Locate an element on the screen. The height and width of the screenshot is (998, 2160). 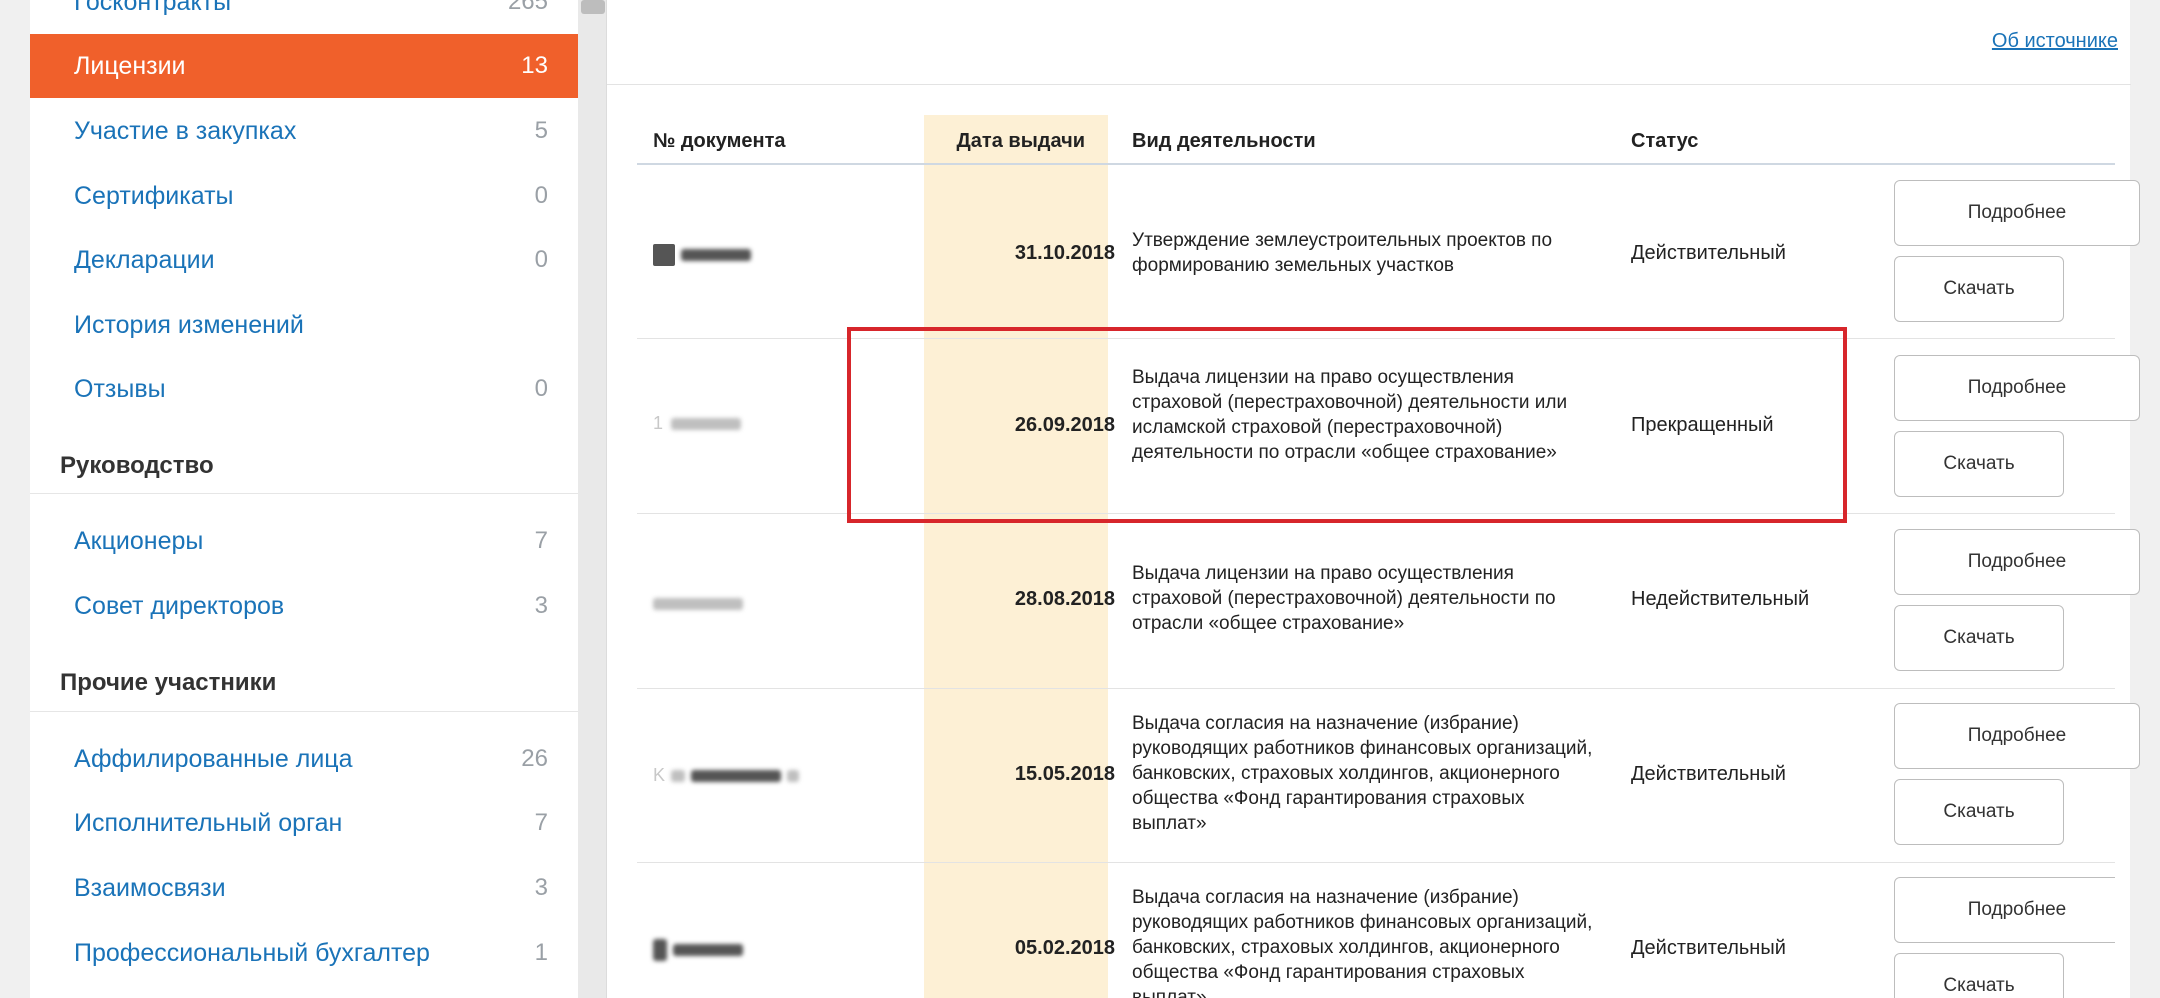
sidebar-item-accountant: Профессиональный бухгалтер 1 is located at coordinates (304, 953).